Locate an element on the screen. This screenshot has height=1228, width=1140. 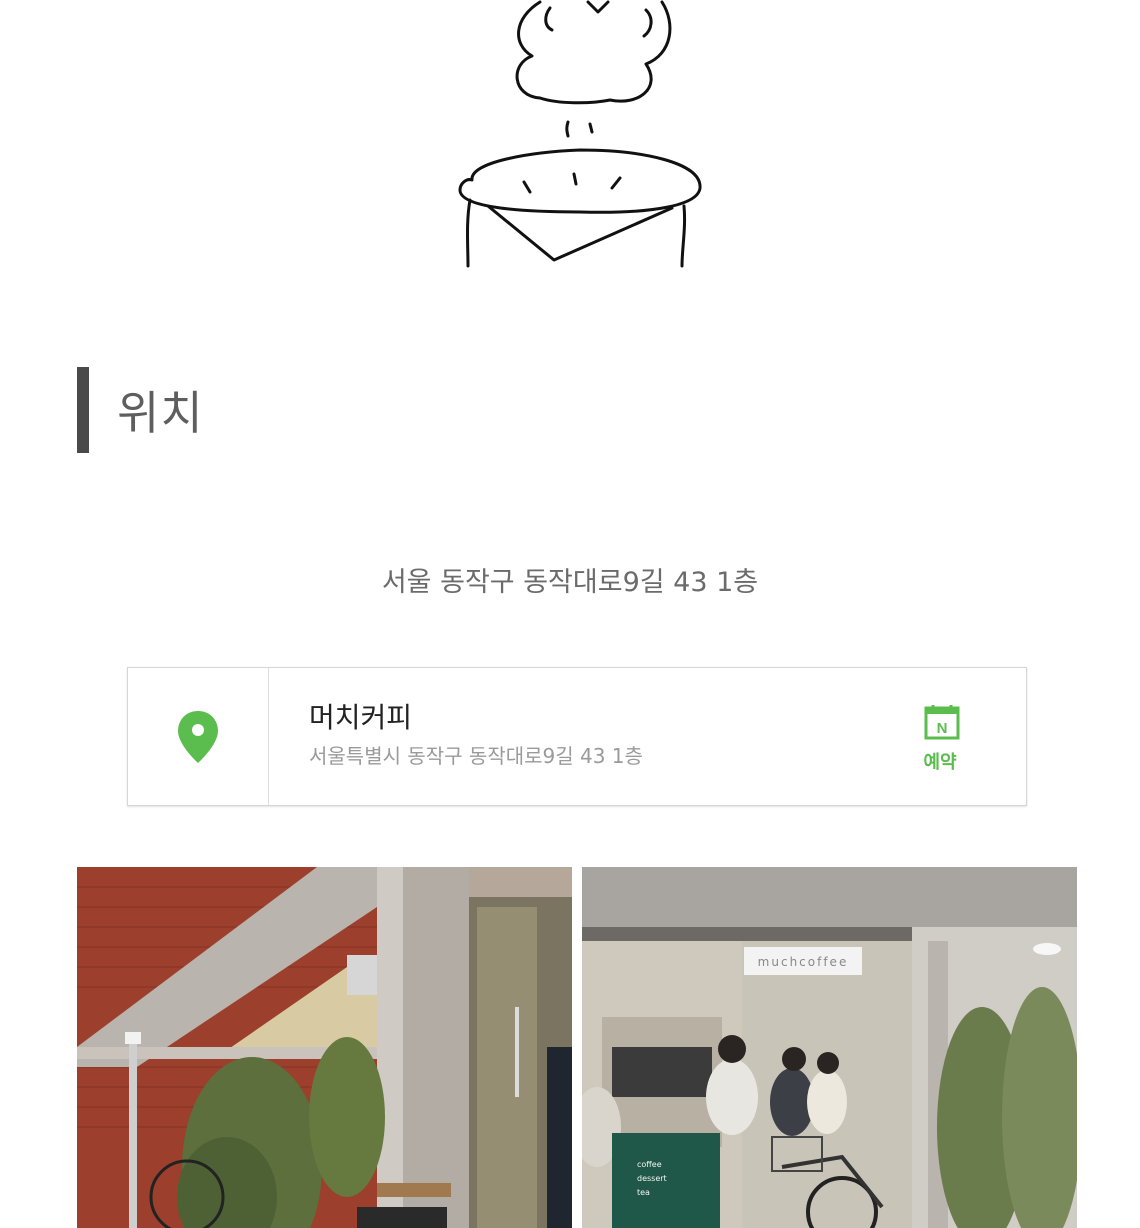
location-section-heading: 위치 is located at coordinates (140, 410).